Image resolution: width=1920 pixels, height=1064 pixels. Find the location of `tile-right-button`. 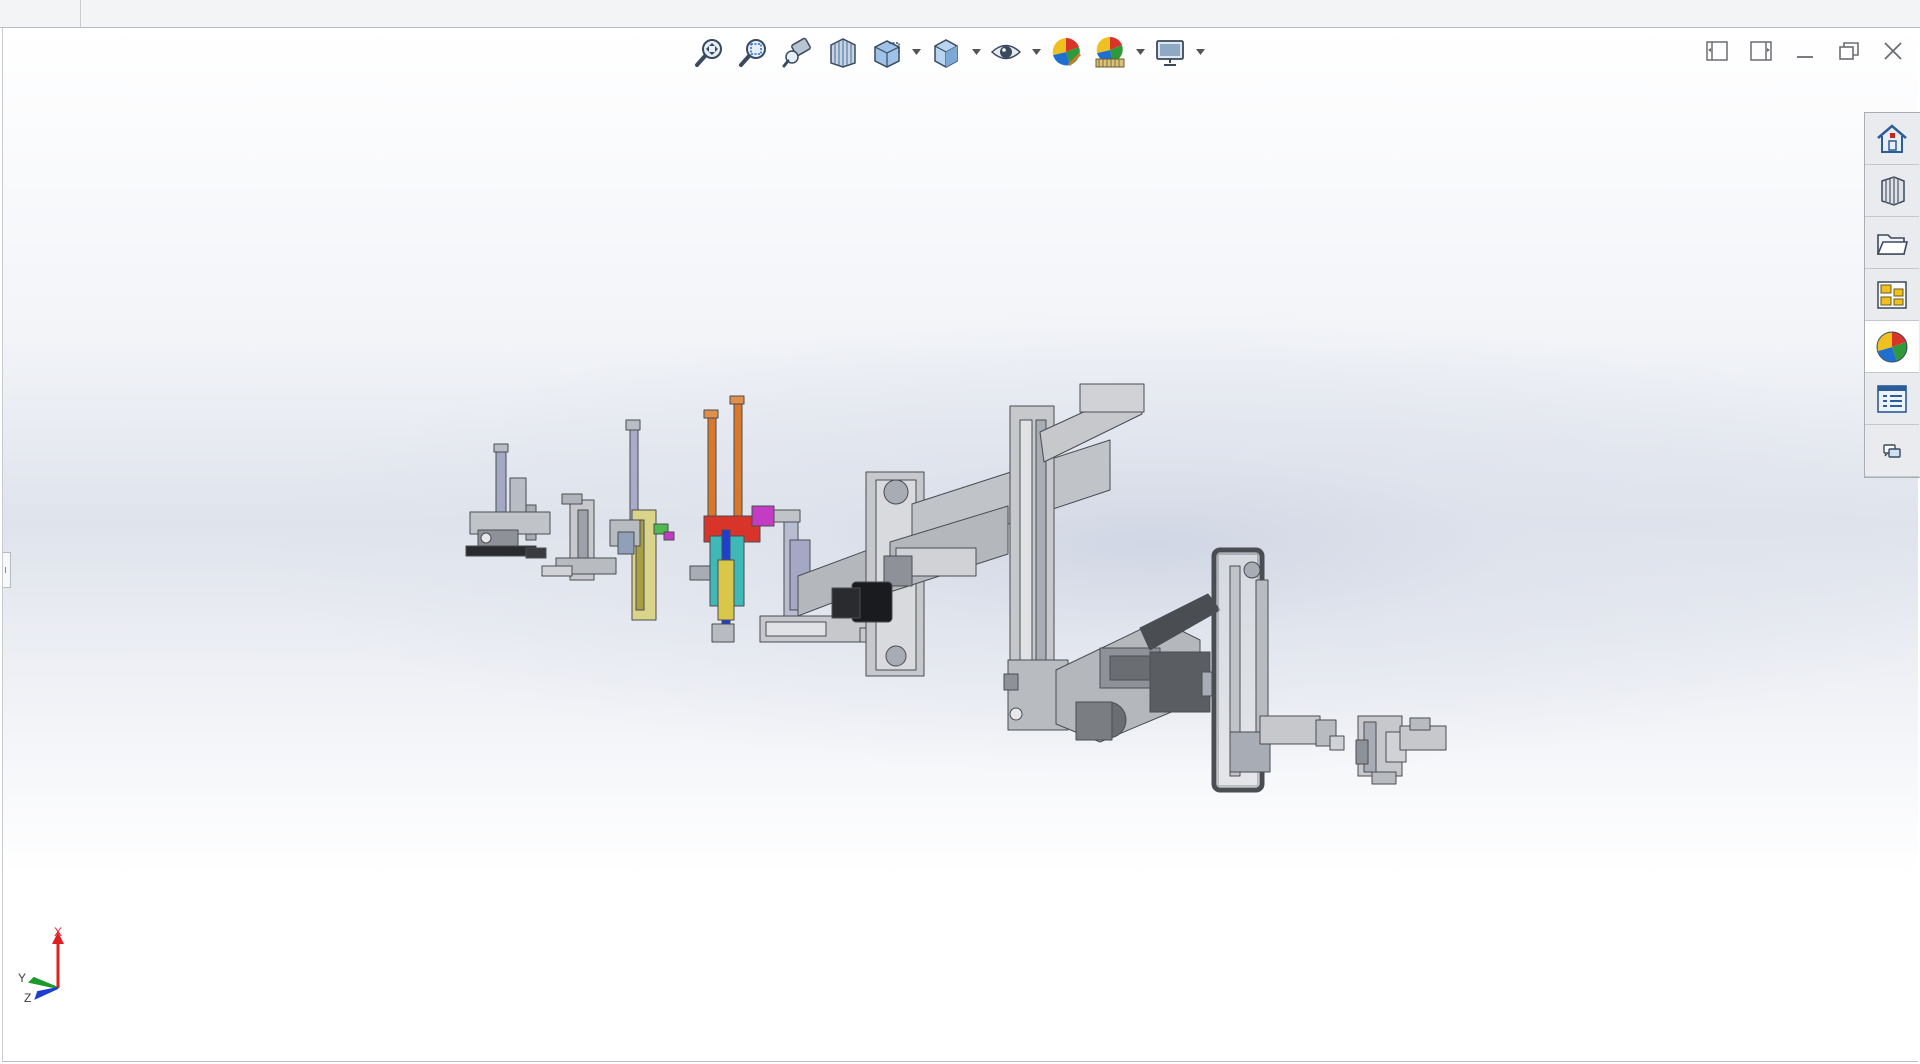

tile-right-button is located at coordinates (1761, 51).